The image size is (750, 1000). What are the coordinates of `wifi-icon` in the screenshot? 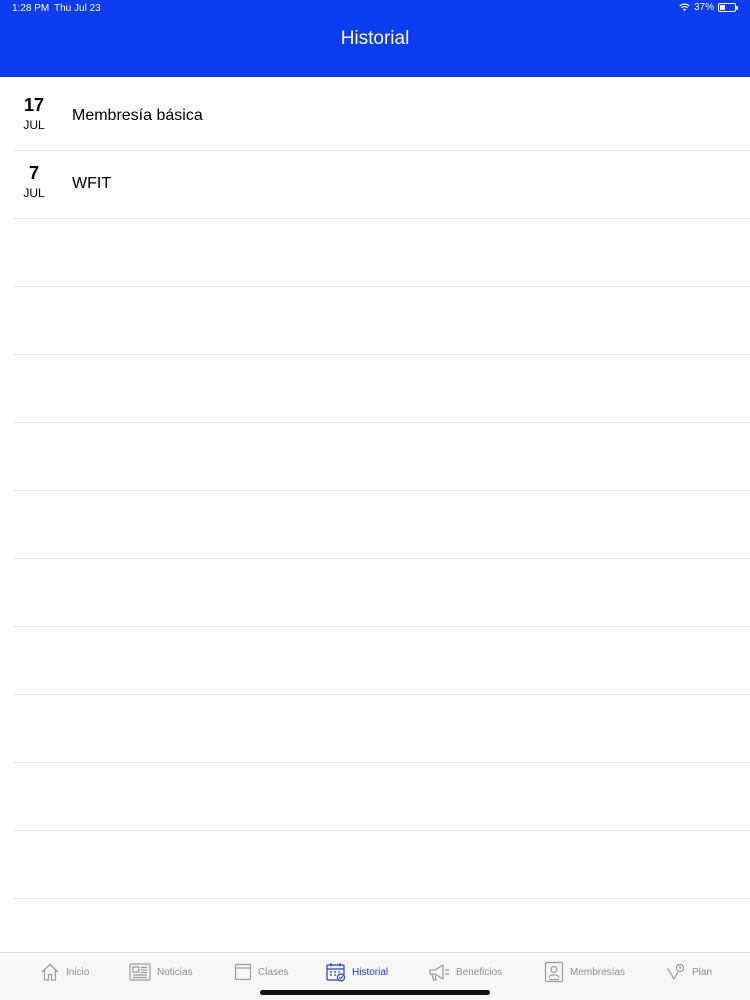 It's located at (684, 7).